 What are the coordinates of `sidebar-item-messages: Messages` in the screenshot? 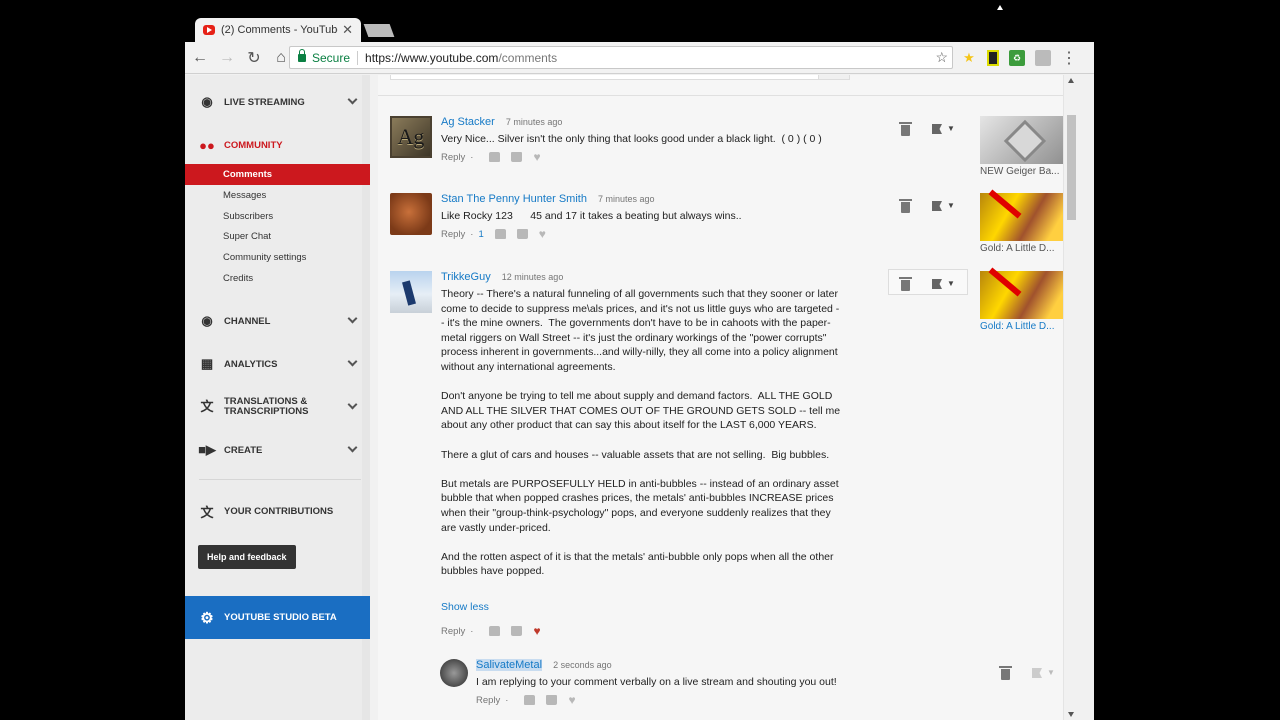 It's located at (277, 195).